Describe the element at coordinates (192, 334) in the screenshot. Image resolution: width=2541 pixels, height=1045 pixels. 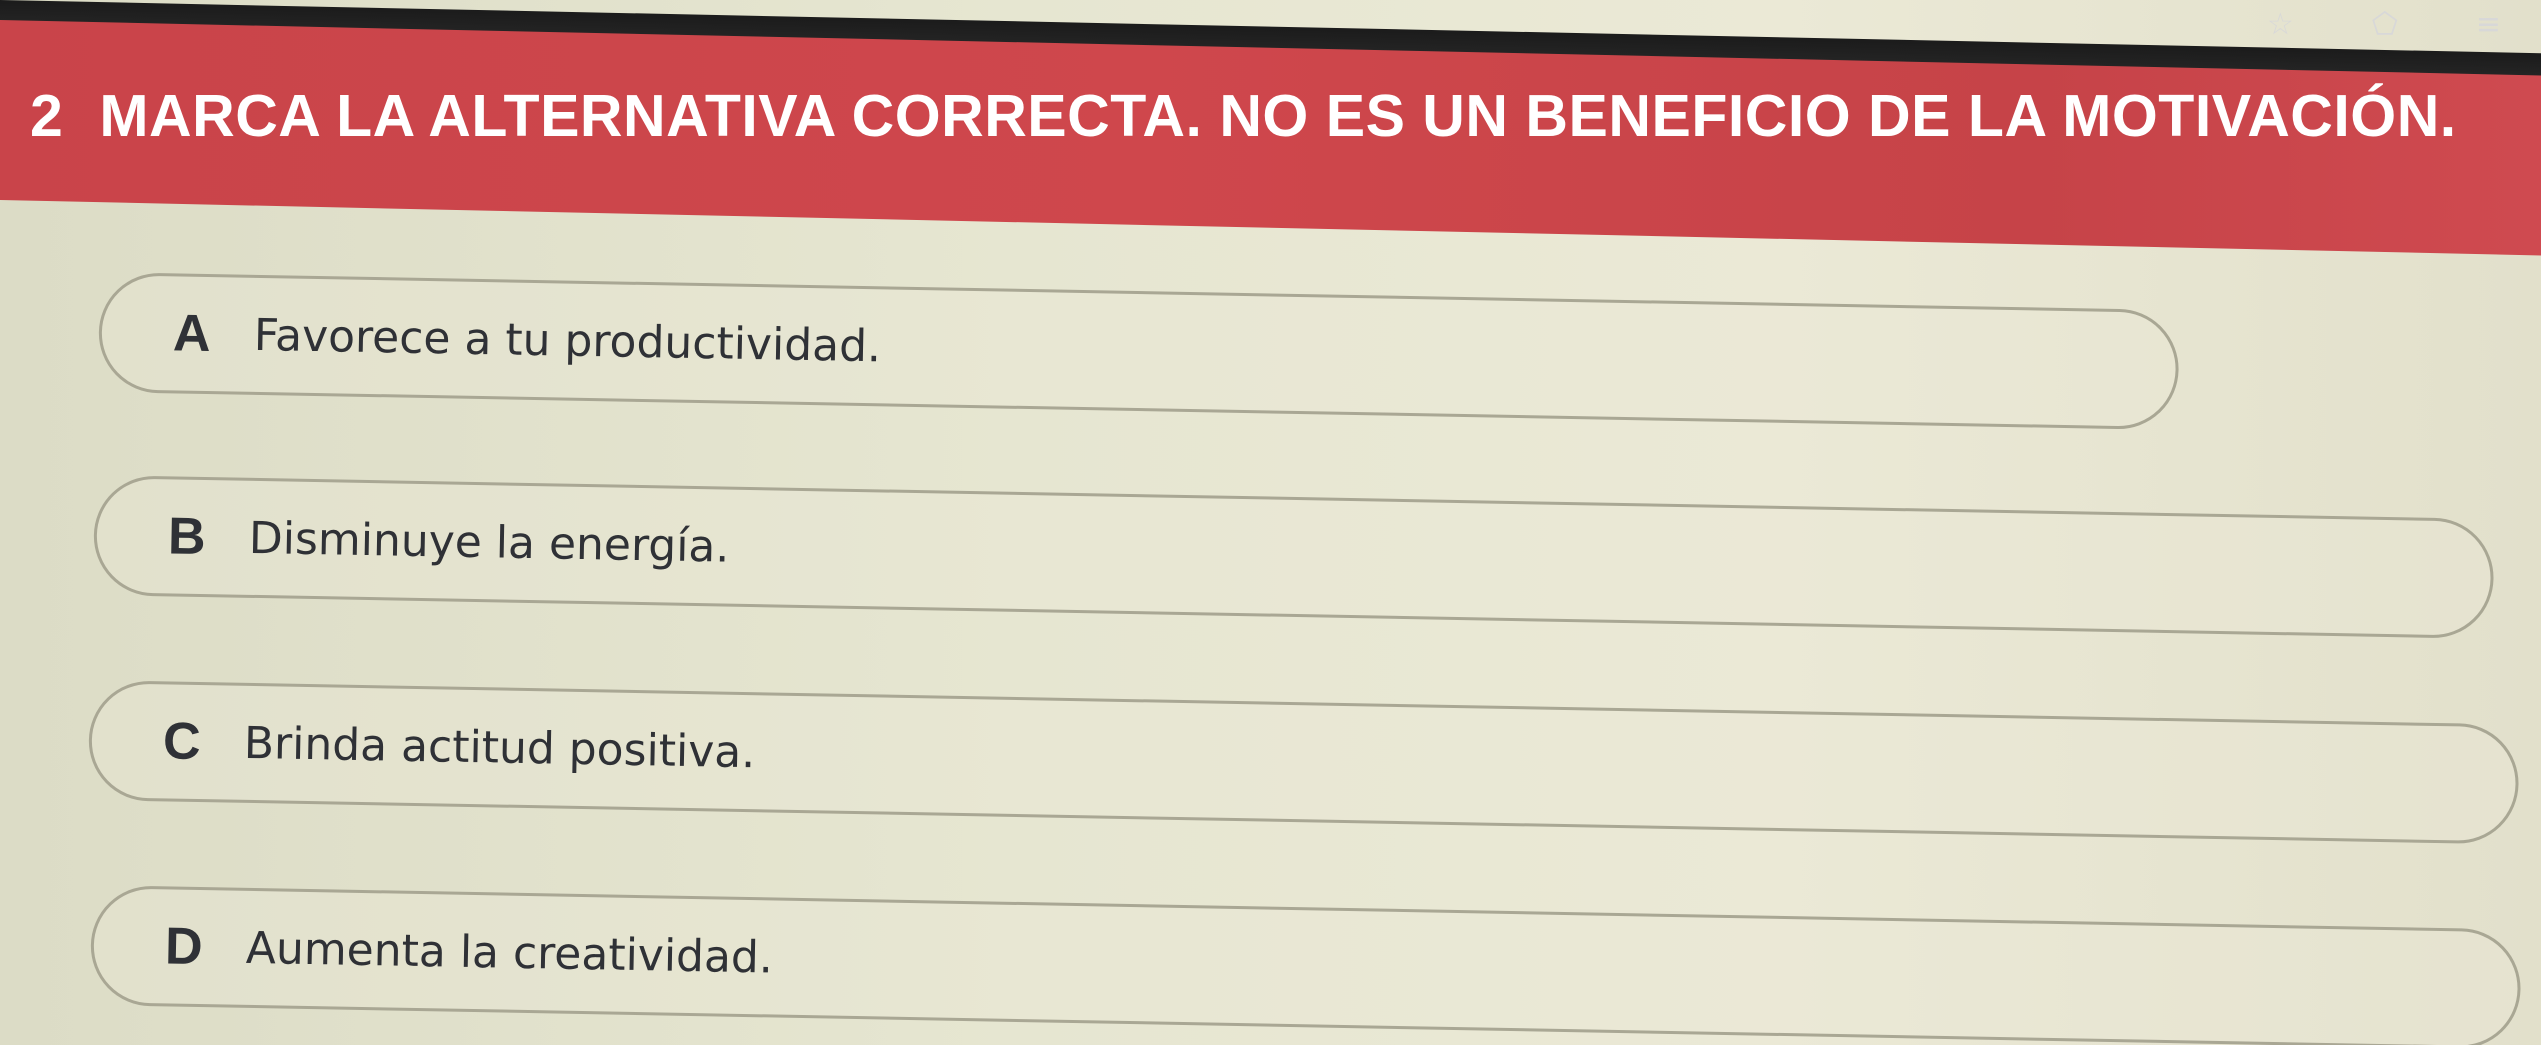
I see `option-letter: A` at that location.